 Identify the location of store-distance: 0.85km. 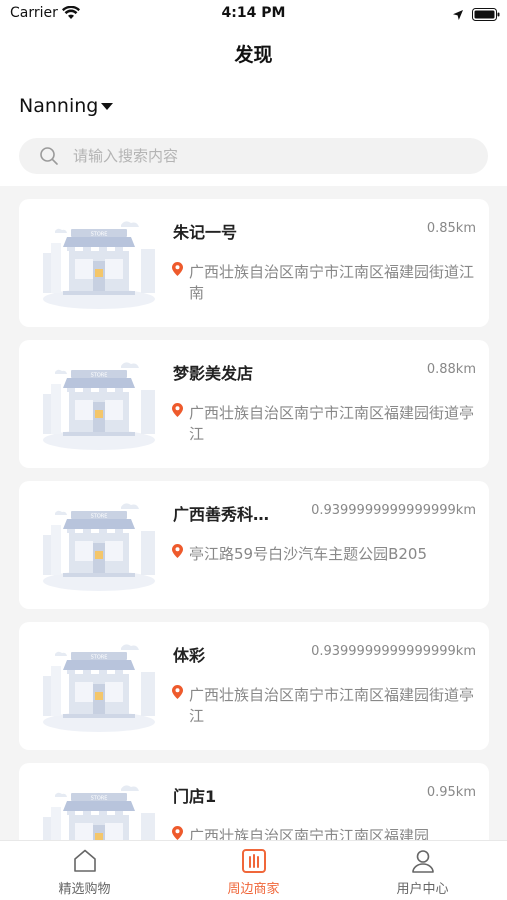
(451, 228).